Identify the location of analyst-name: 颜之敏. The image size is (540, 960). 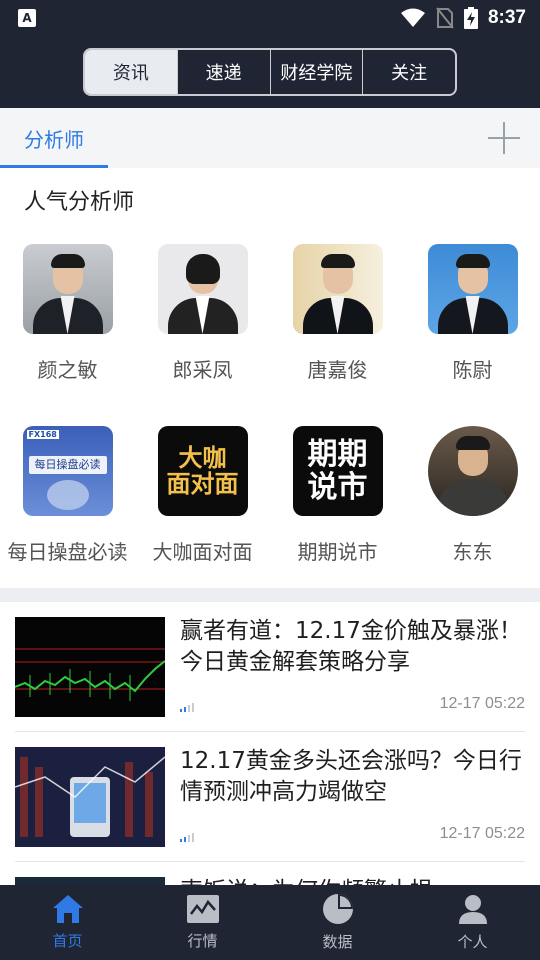
(67, 370).